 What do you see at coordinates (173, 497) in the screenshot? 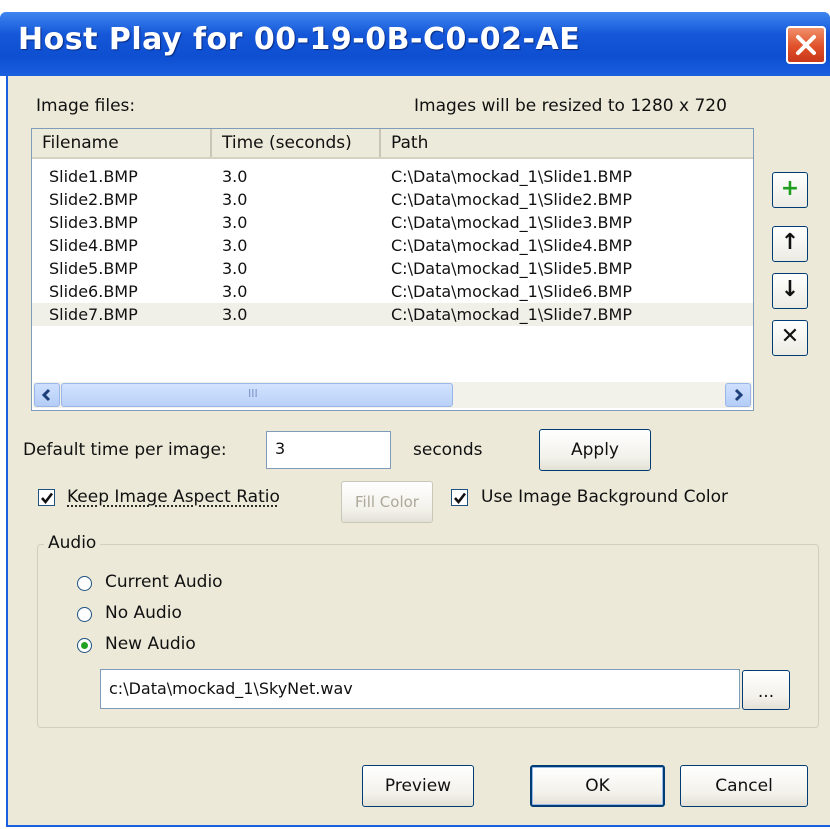
I see `keep-aspect-label: Keep Image Aspect Ratio` at bounding box center [173, 497].